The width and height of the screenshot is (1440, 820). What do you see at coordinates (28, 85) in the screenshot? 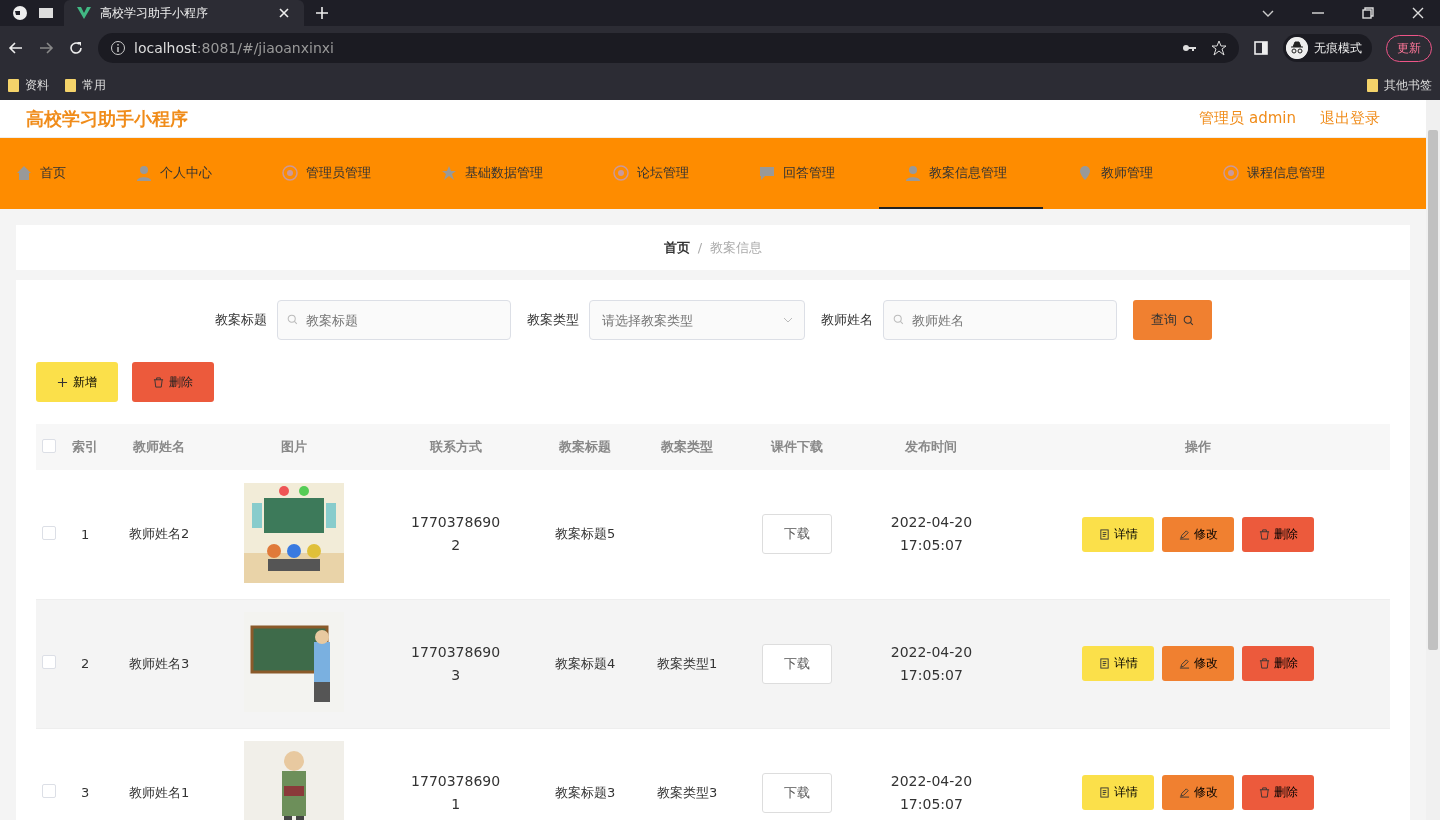
I see `bookmark: 资料` at bounding box center [28, 85].